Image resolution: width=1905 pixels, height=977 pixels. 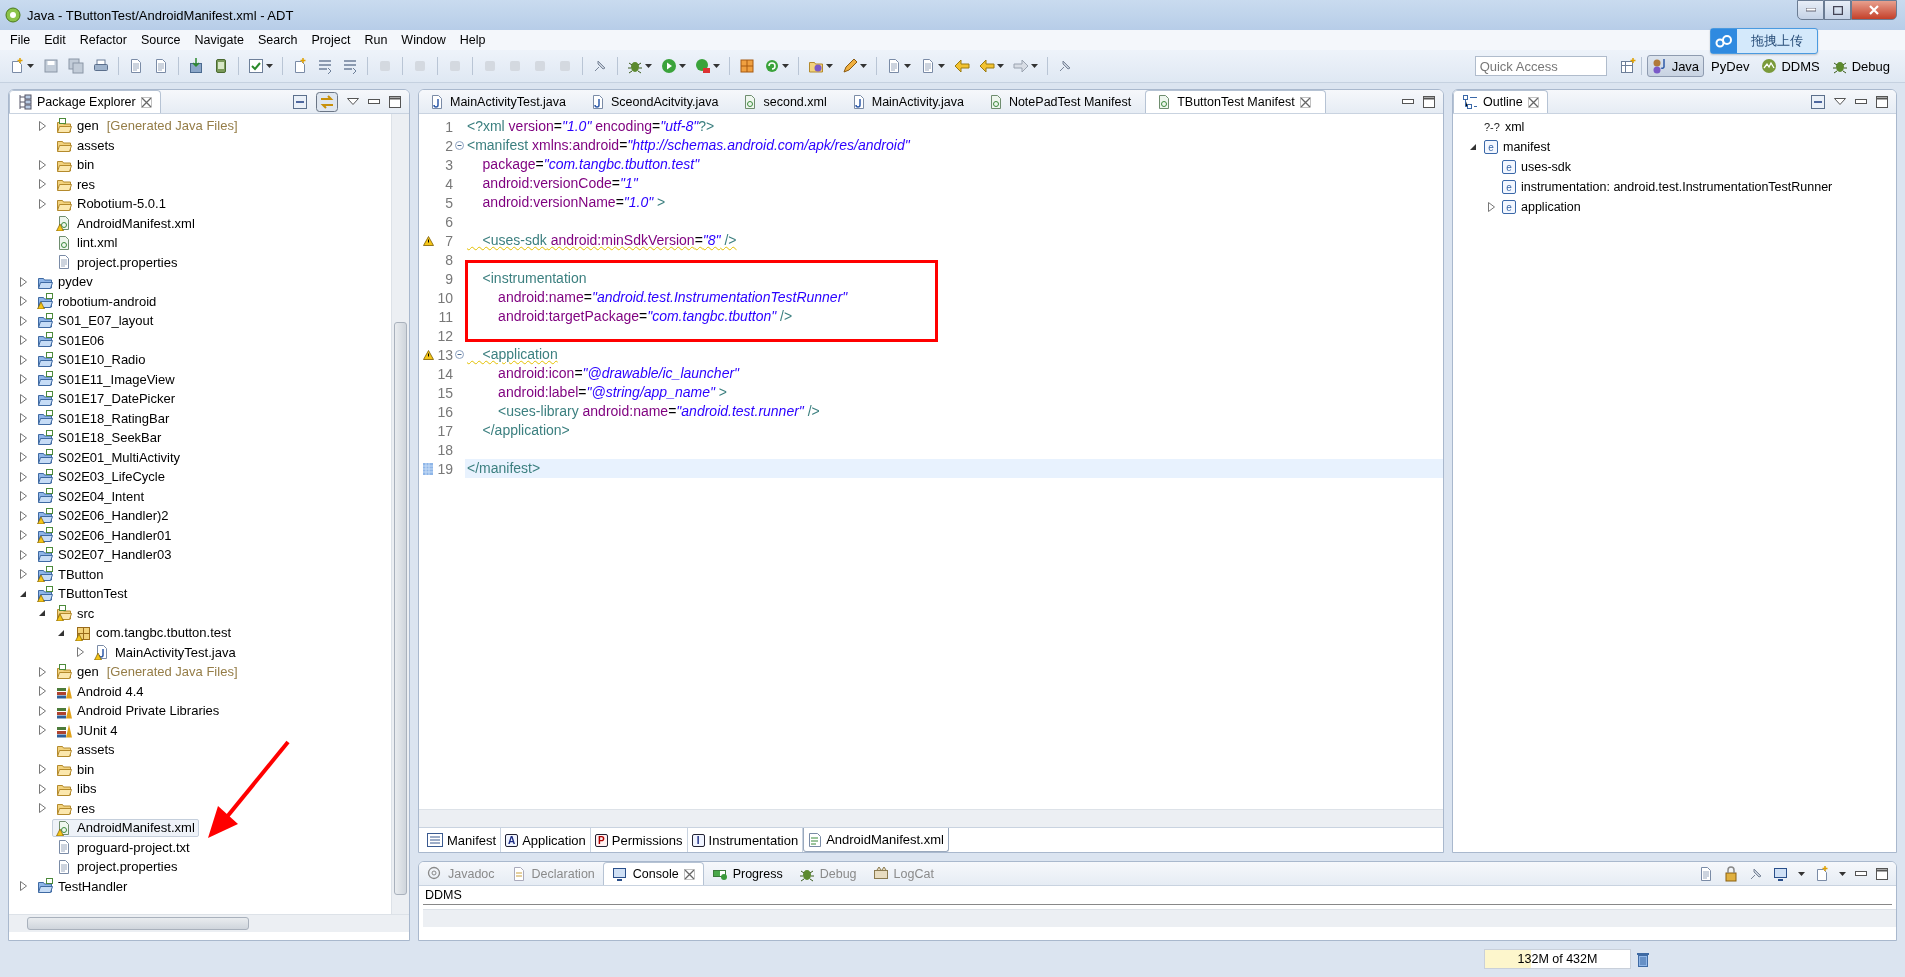 What do you see at coordinates (331, 40) in the screenshot?
I see `menu-item: Project` at bounding box center [331, 40].